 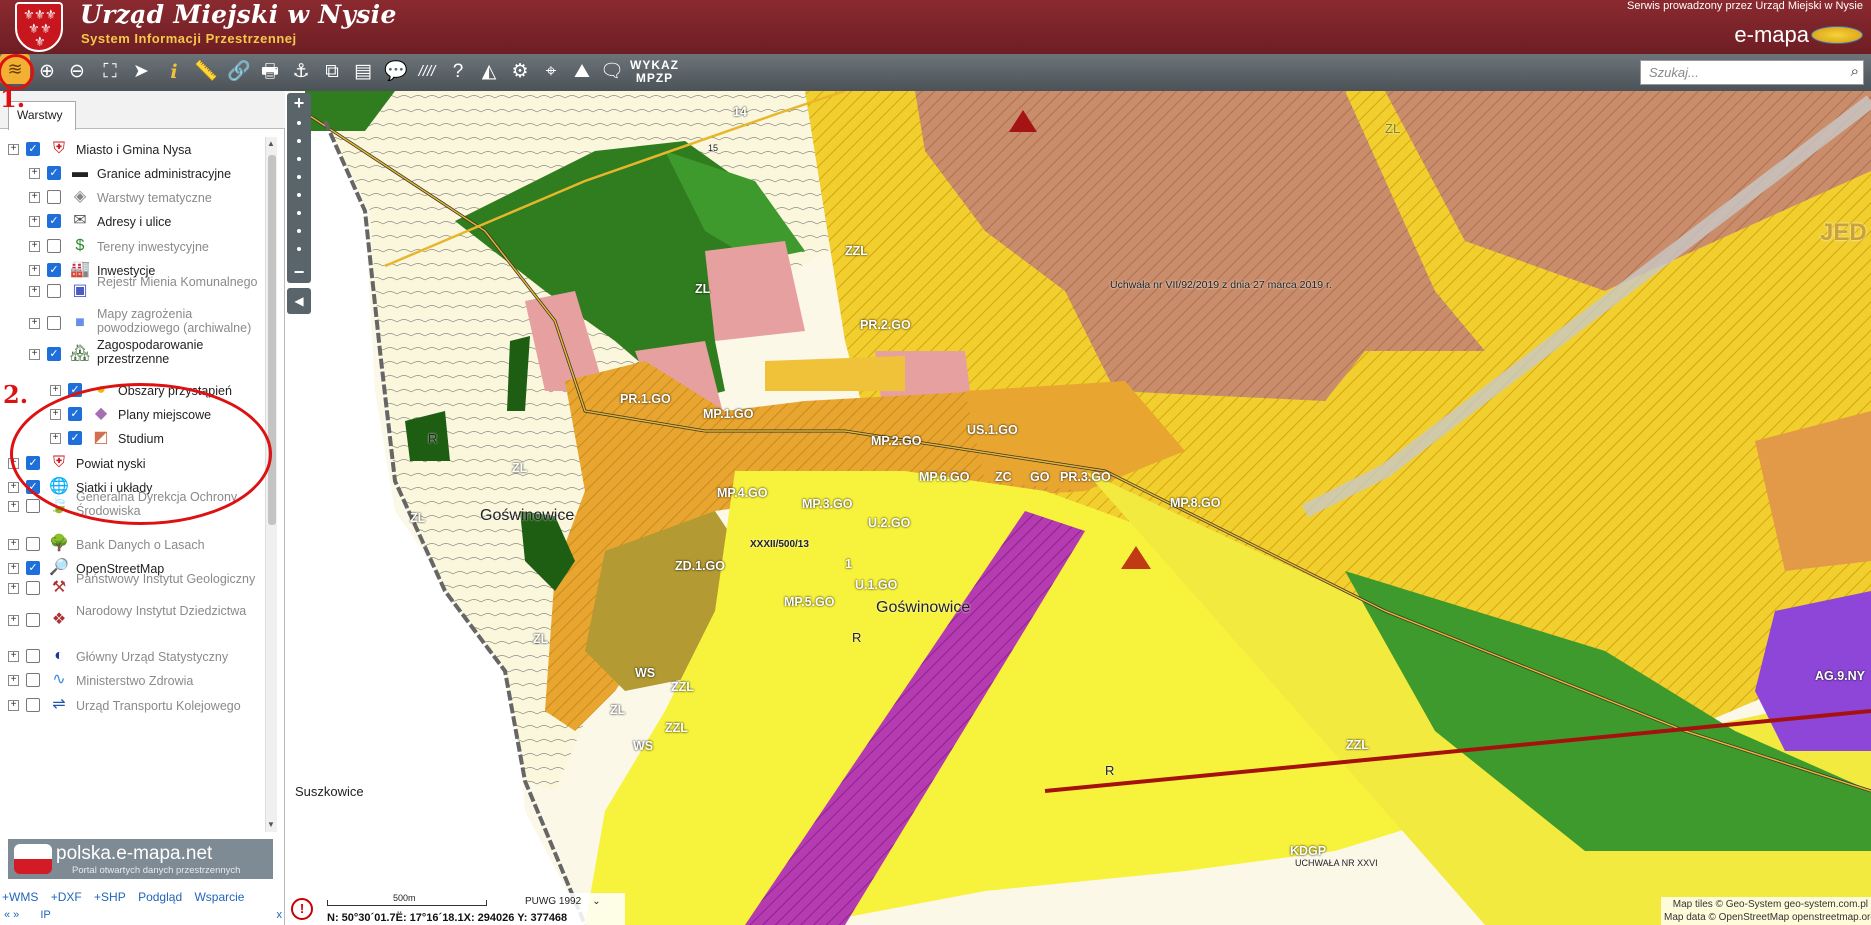 I want to click on close-icon: x, so click(x=280, y=915).